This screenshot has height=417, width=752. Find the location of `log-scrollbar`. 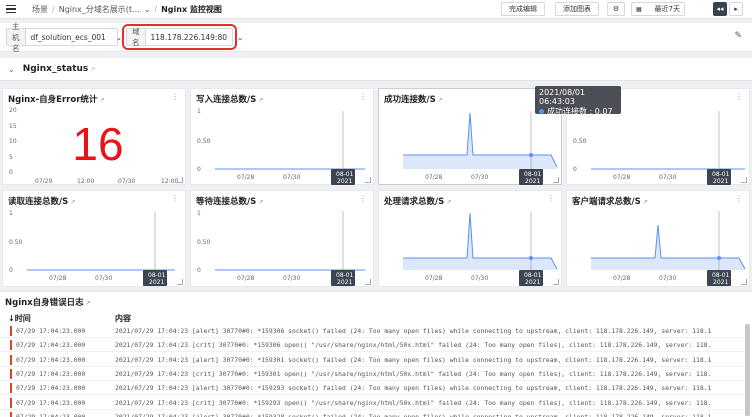

log-scrollbar is located at coordinates (747, 370).